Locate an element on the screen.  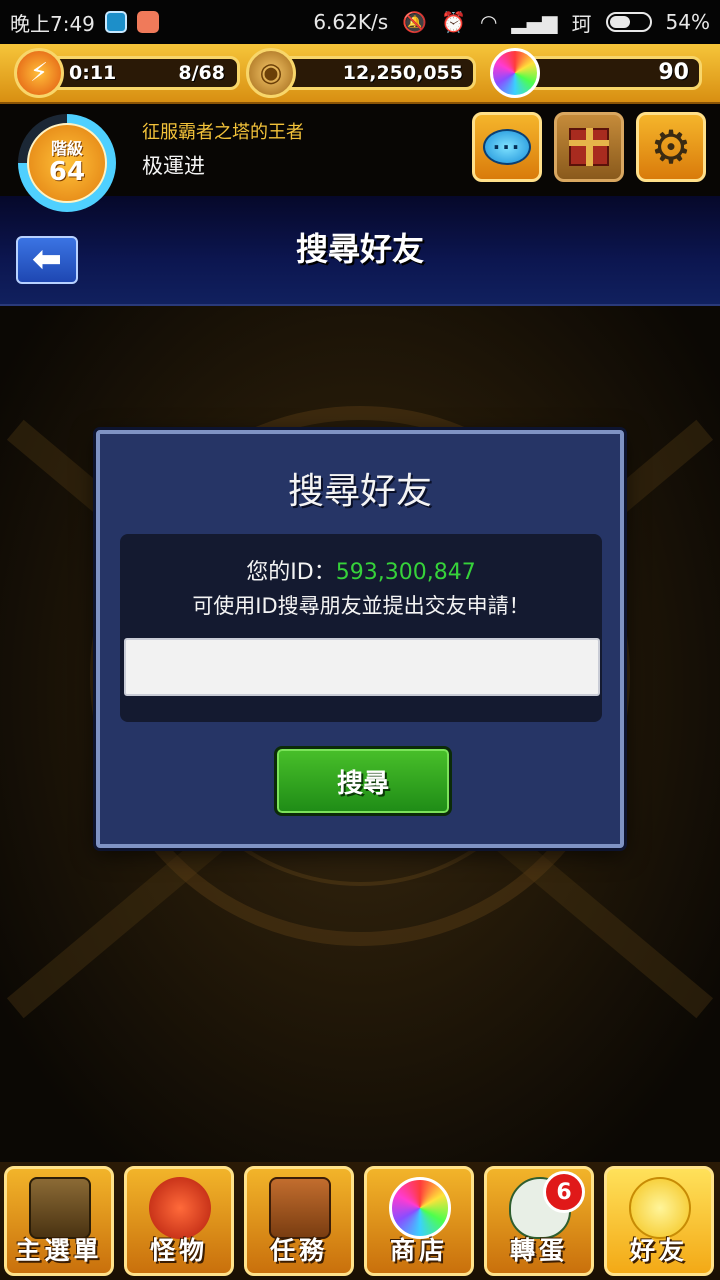
monster-icon is located at coordinates (180, 1208).